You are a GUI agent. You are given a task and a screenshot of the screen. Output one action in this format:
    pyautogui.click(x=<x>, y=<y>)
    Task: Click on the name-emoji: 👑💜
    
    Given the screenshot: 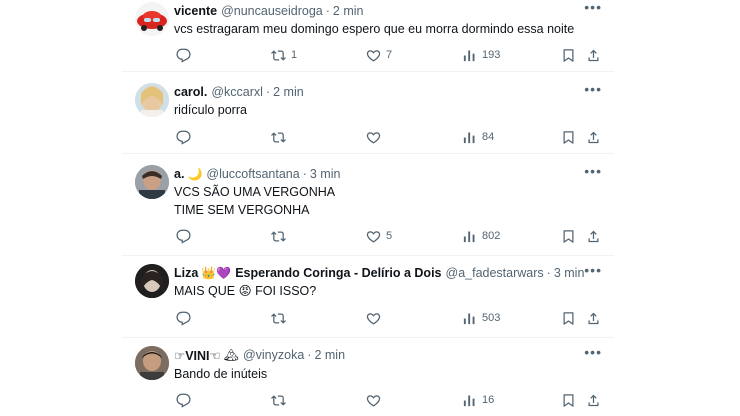 What is the action you would take?
    pyautogui.click(x=216, y=273)
    